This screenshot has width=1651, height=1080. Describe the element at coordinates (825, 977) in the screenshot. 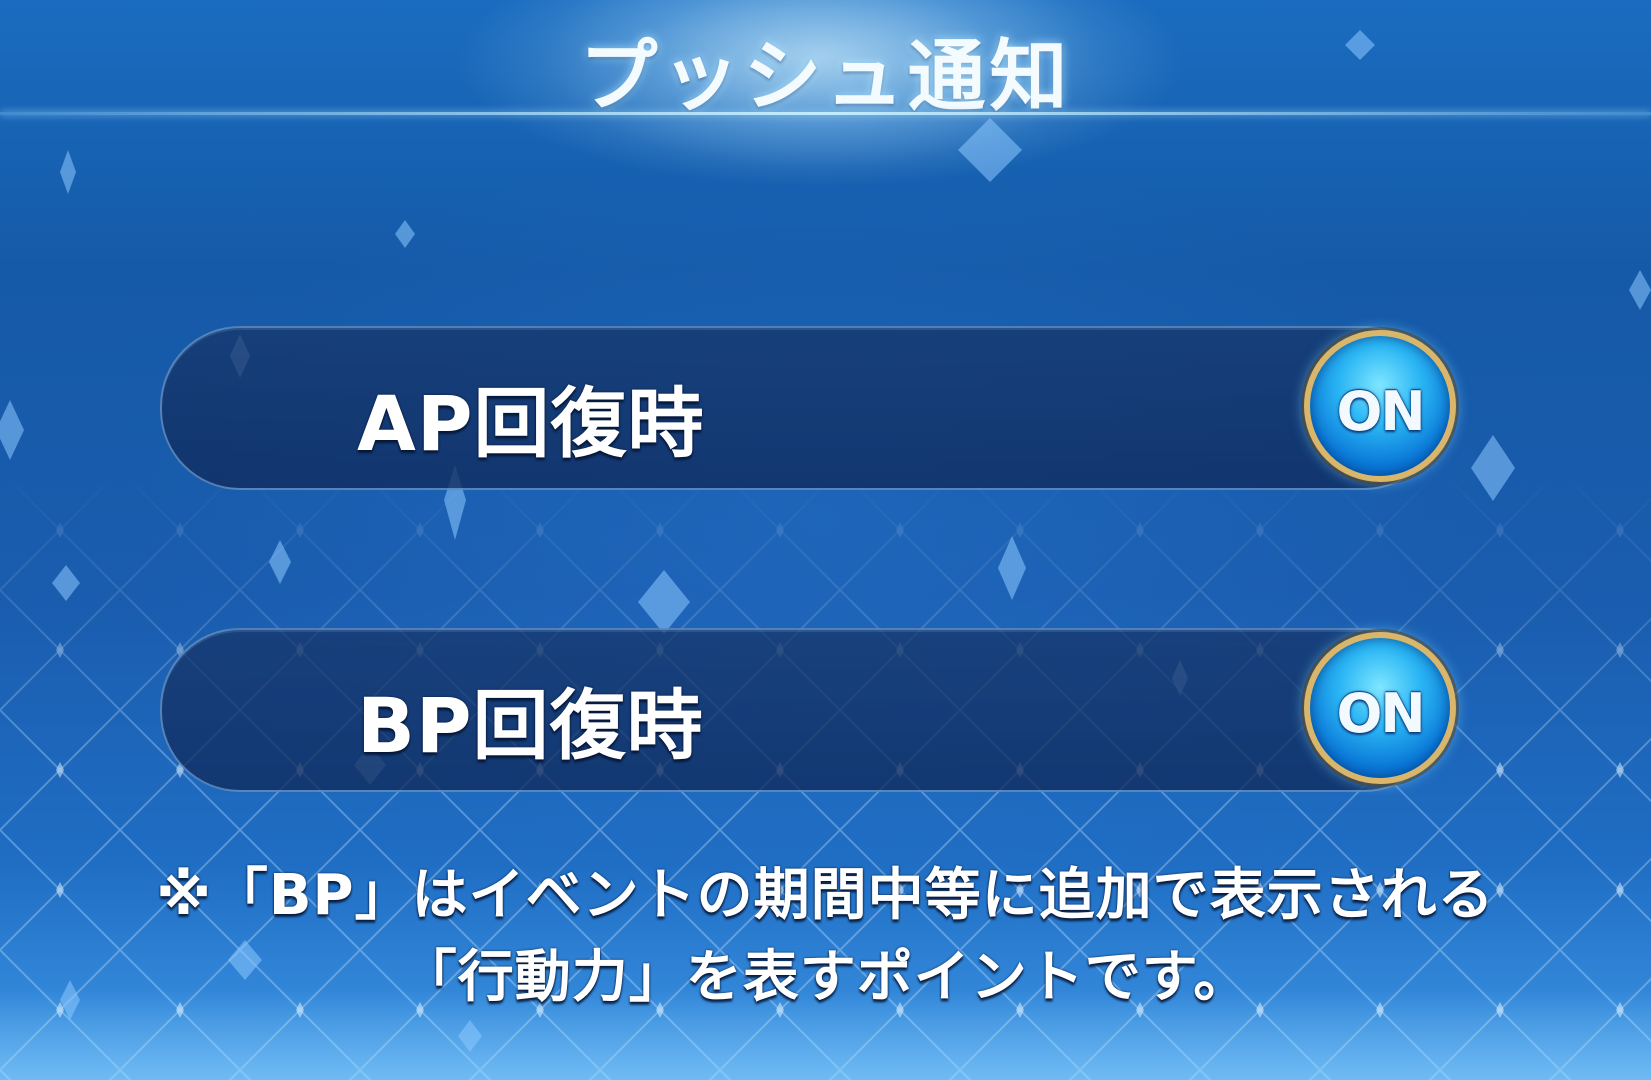

I see `note-line-2: 「行動力」を表すポイントです。` at that location.